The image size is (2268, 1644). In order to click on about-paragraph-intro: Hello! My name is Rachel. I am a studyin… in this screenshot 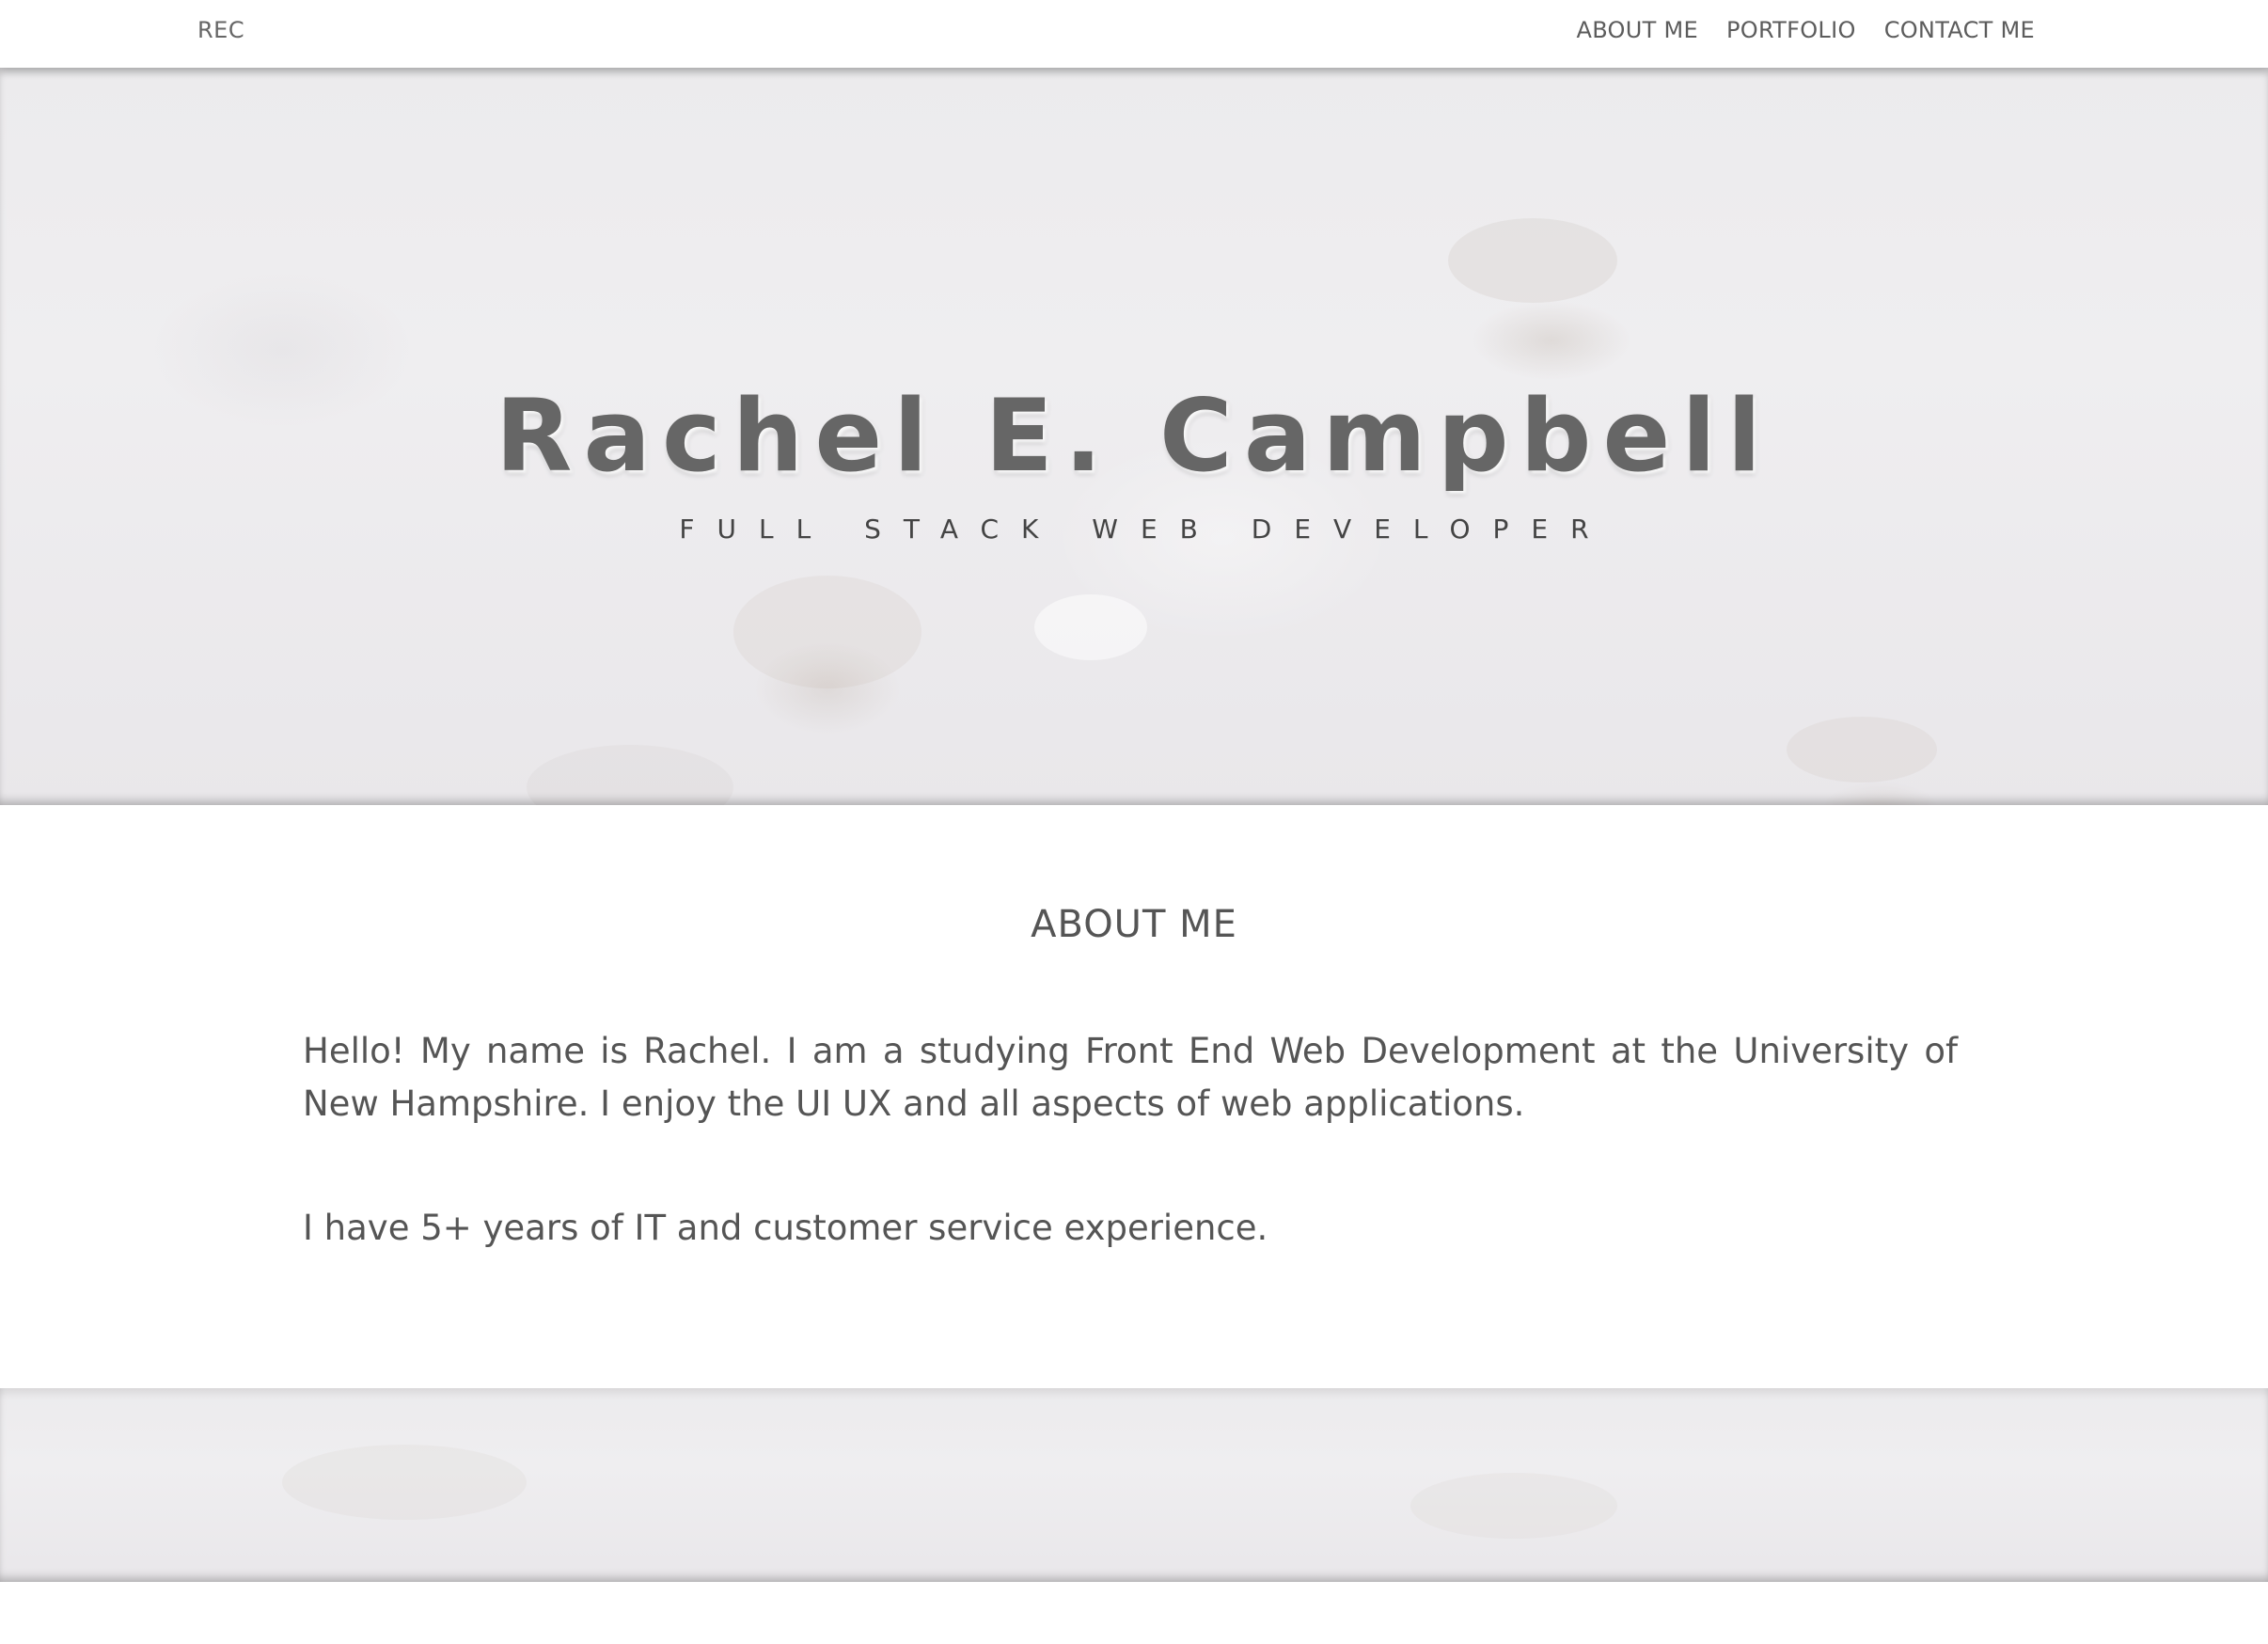, I will do `click(1130, 1077)`.